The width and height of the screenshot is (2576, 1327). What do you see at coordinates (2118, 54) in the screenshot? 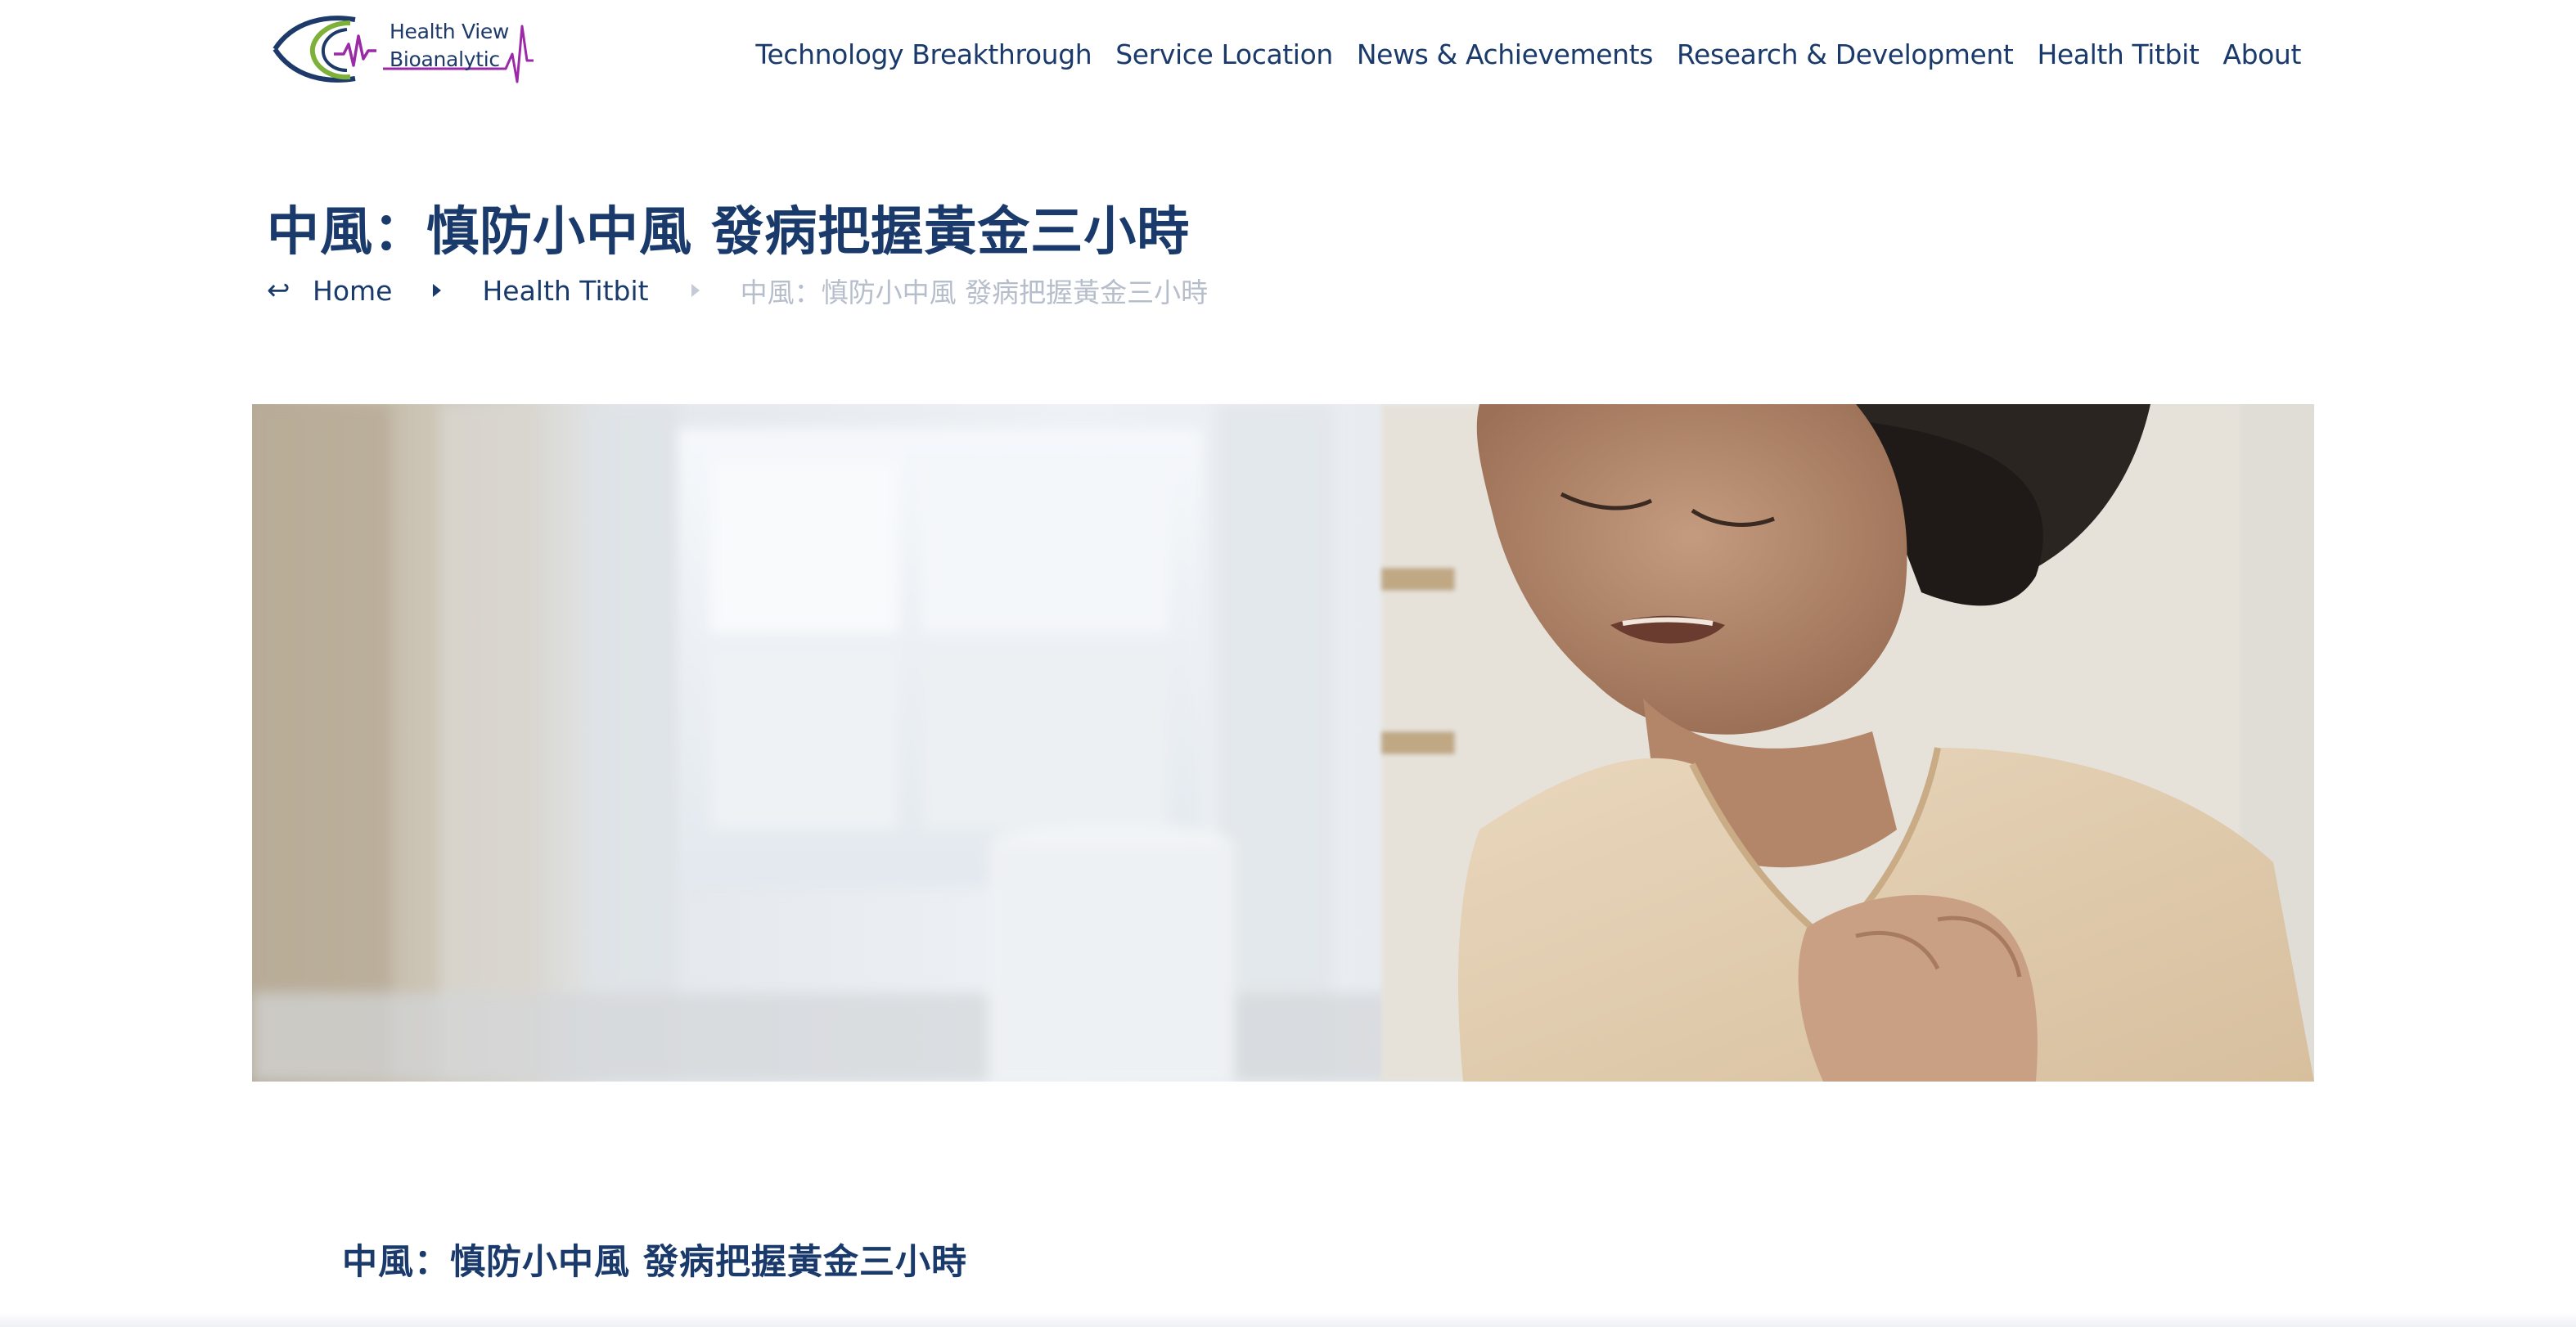
I see `nav-health-titbit: Health Titbit` at bounding box center [2118, 54].